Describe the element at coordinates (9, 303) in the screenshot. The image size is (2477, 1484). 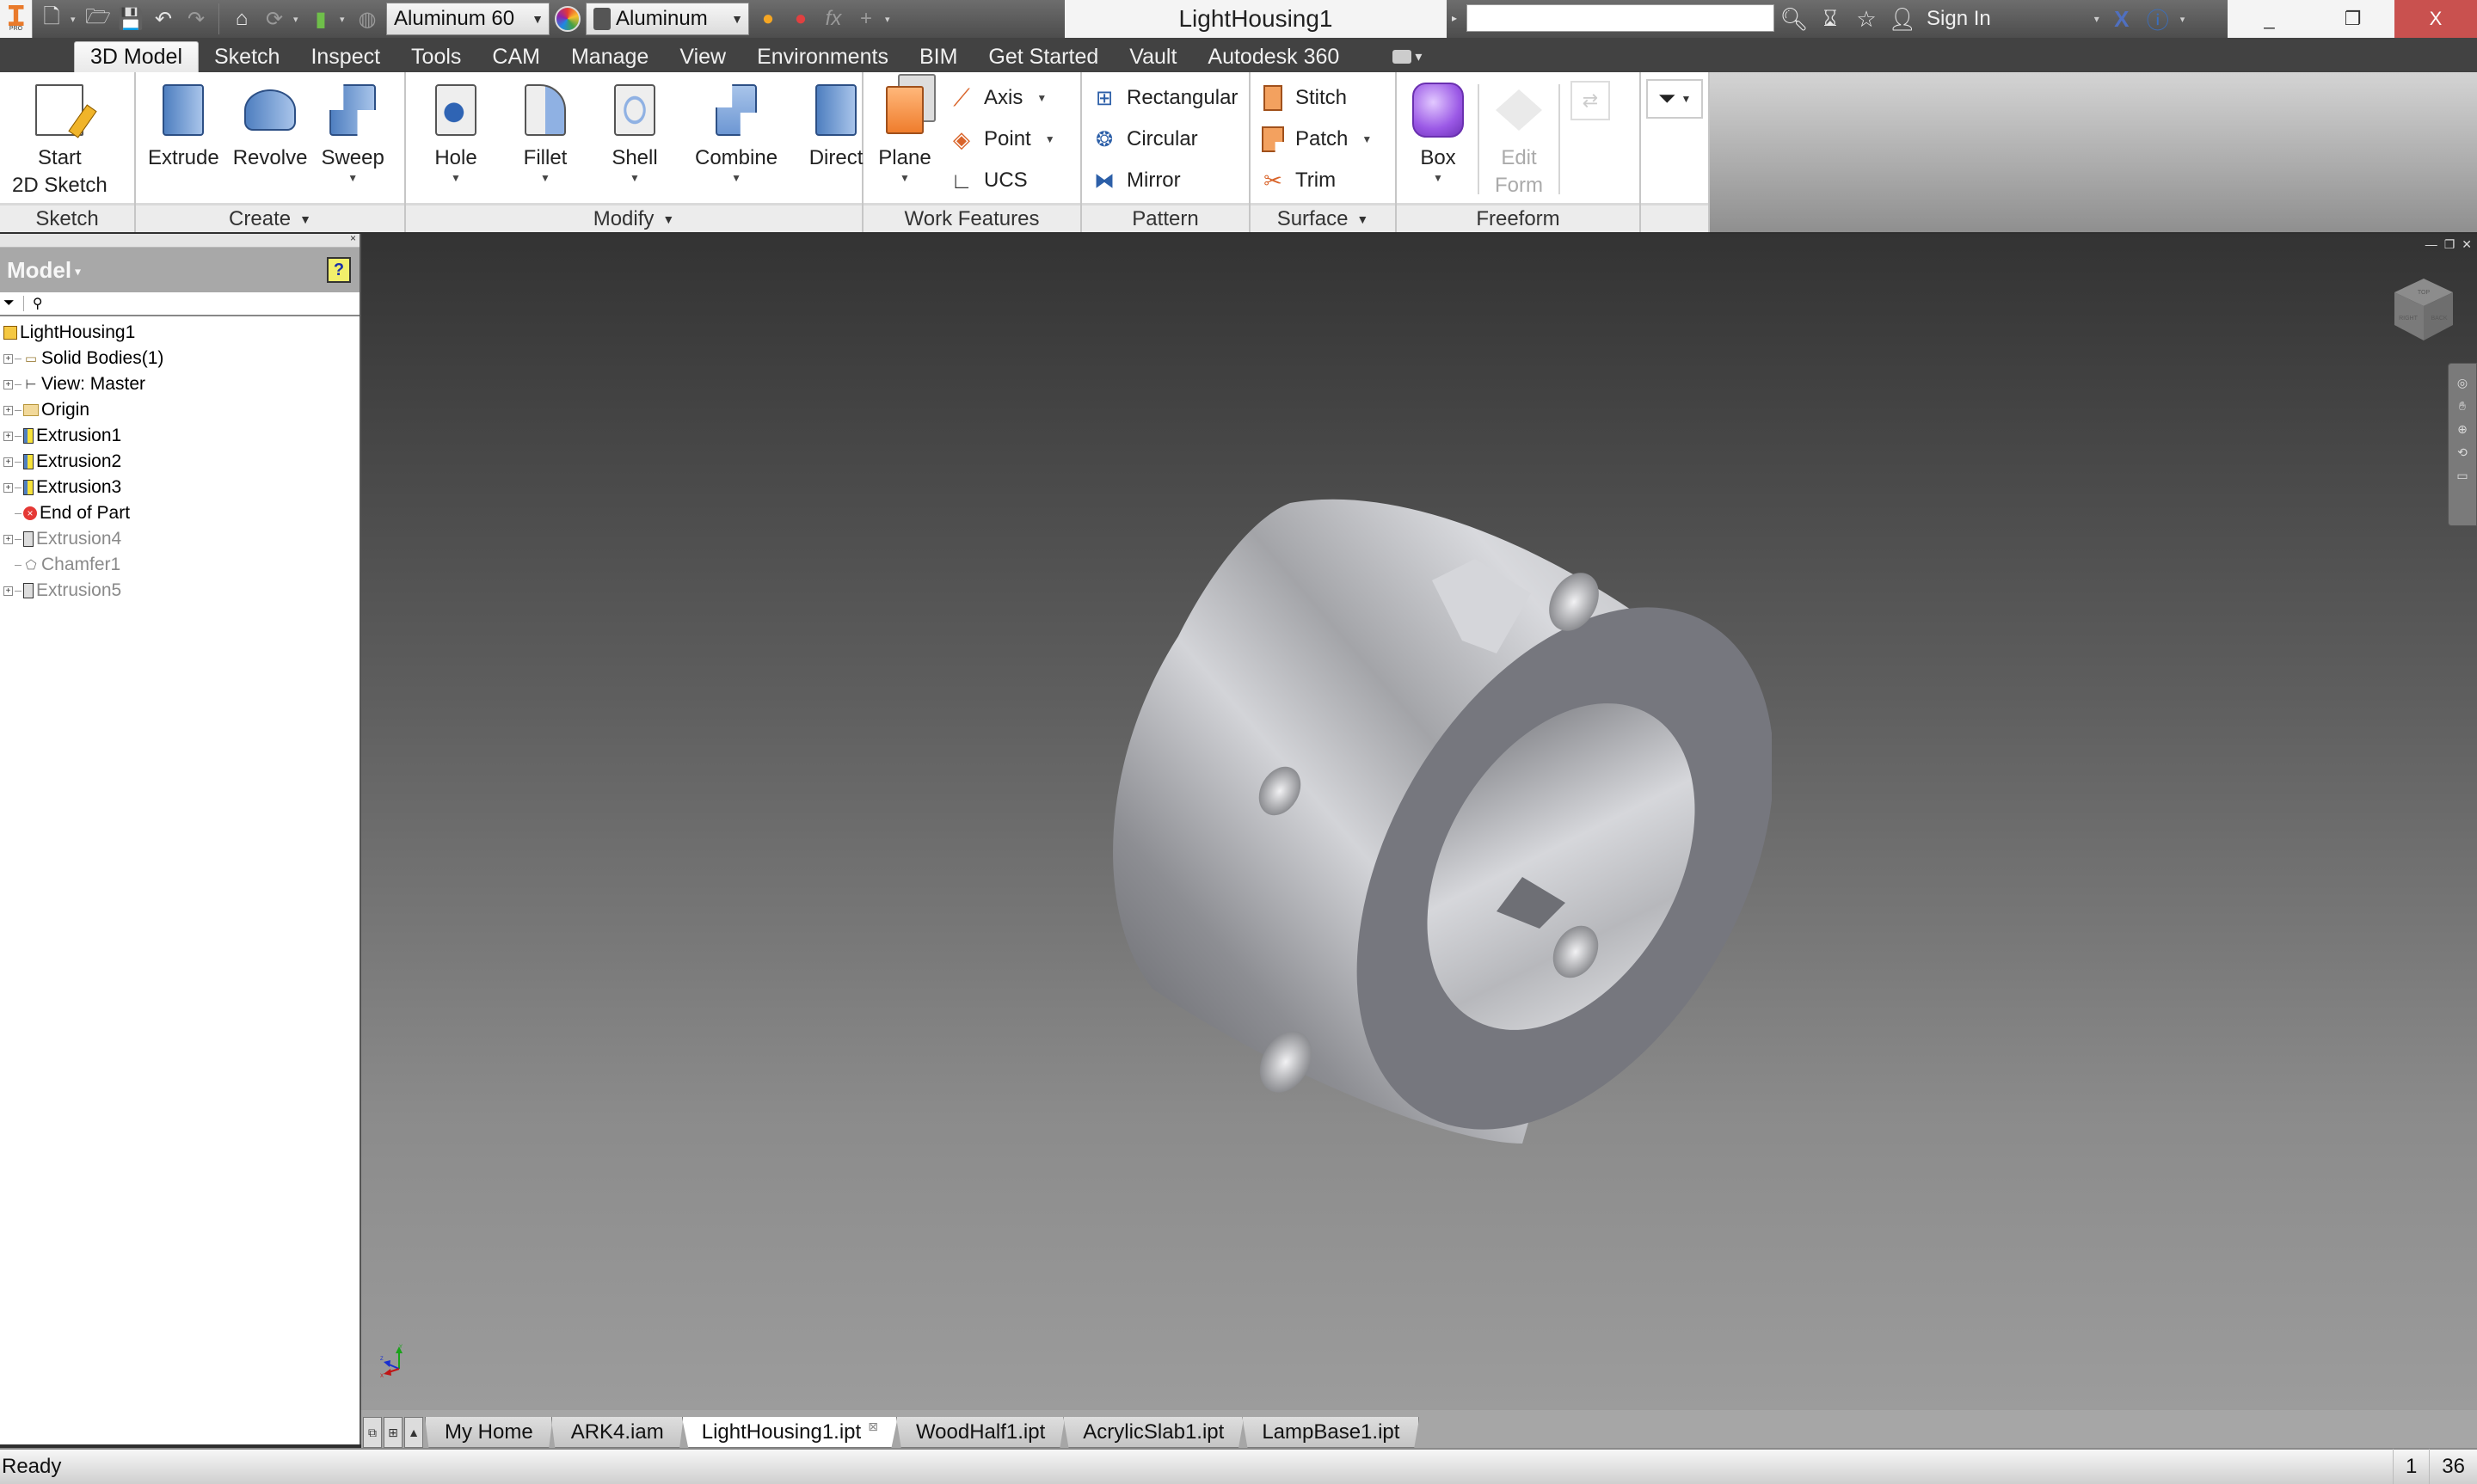
I see `filter-icon: ⏷` at that location.